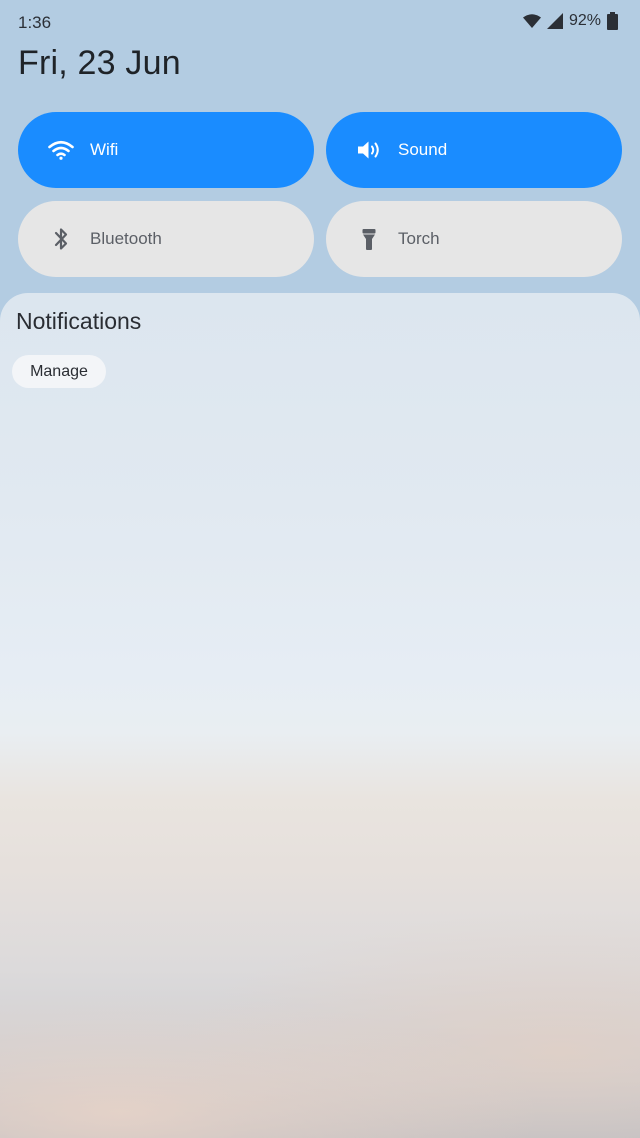 This screenshot has height=1138, width=640. I want to click on status-time: 1:36, so click(35, 22).